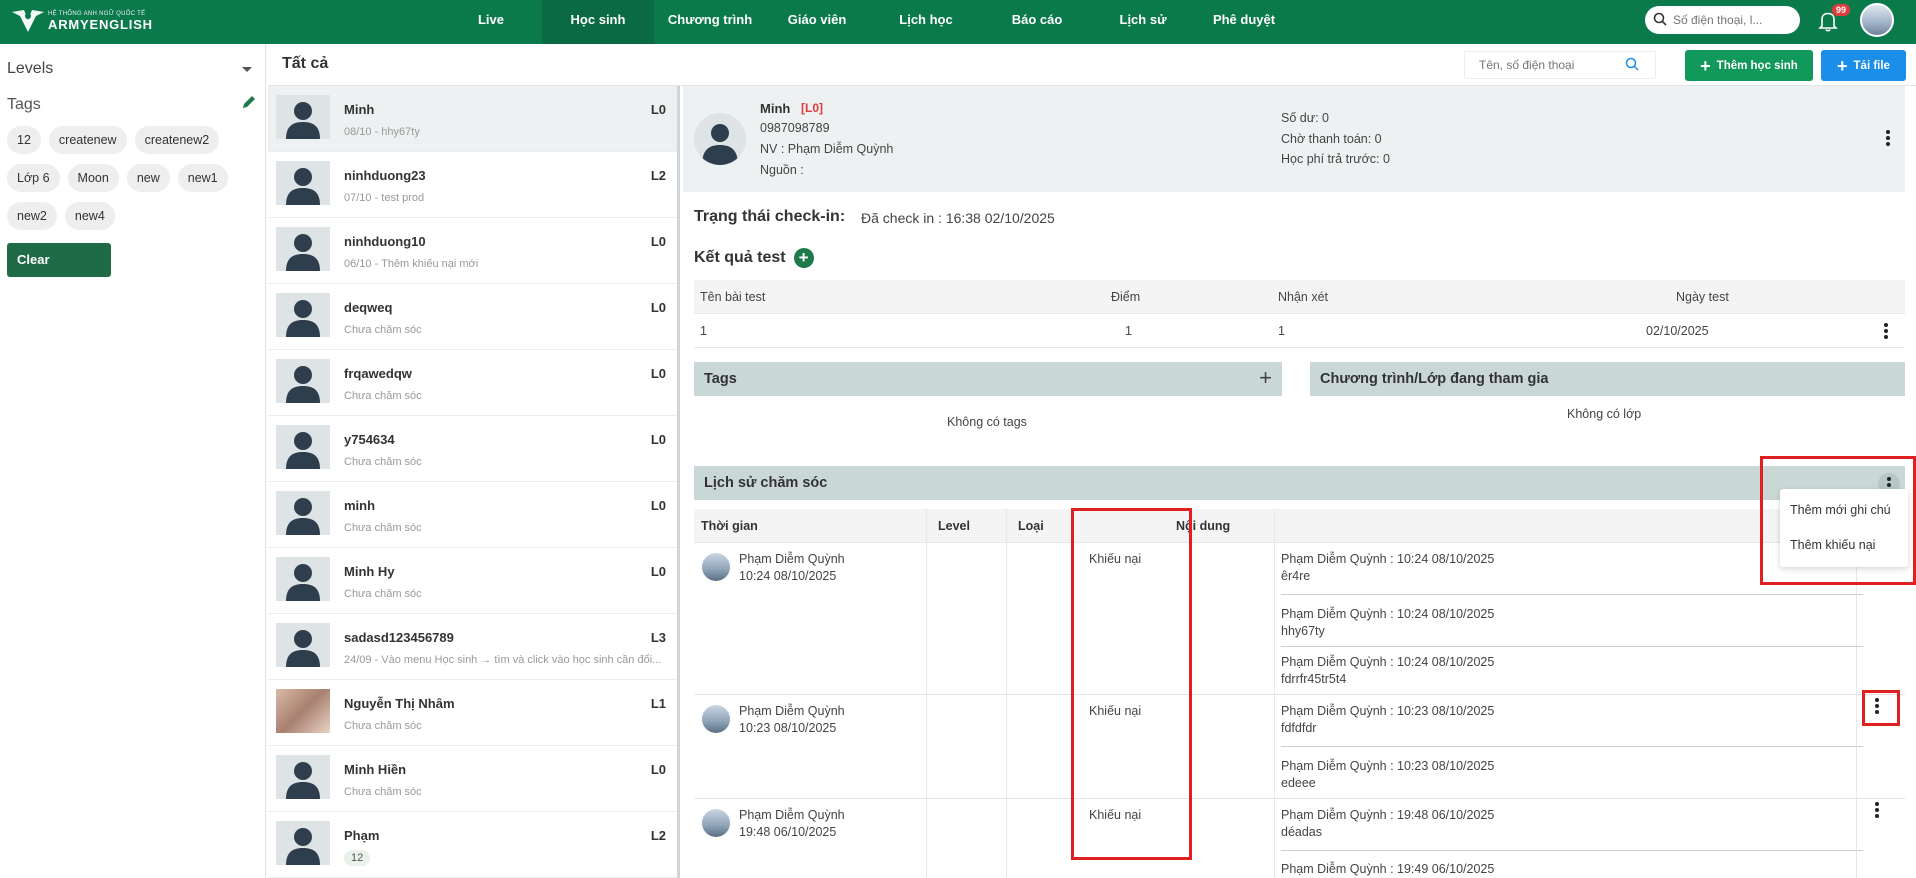 The height and width of the screenshot is (878, 1916). I want to click on classes-section-title: Chương trình/Lớp đang tham gia, so click(1434, 379).